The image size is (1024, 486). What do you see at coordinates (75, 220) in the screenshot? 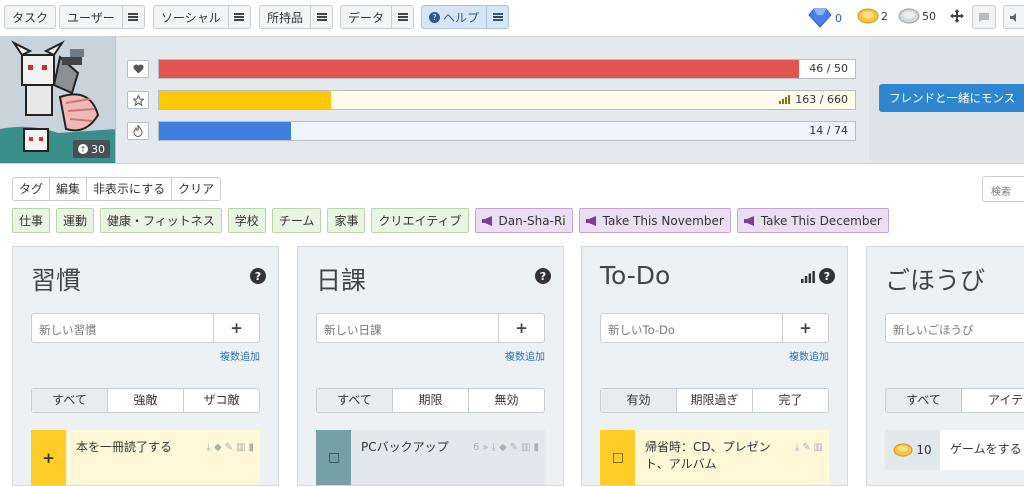
I see `tag-exercise: 運動` at bounding box center [75, 220].